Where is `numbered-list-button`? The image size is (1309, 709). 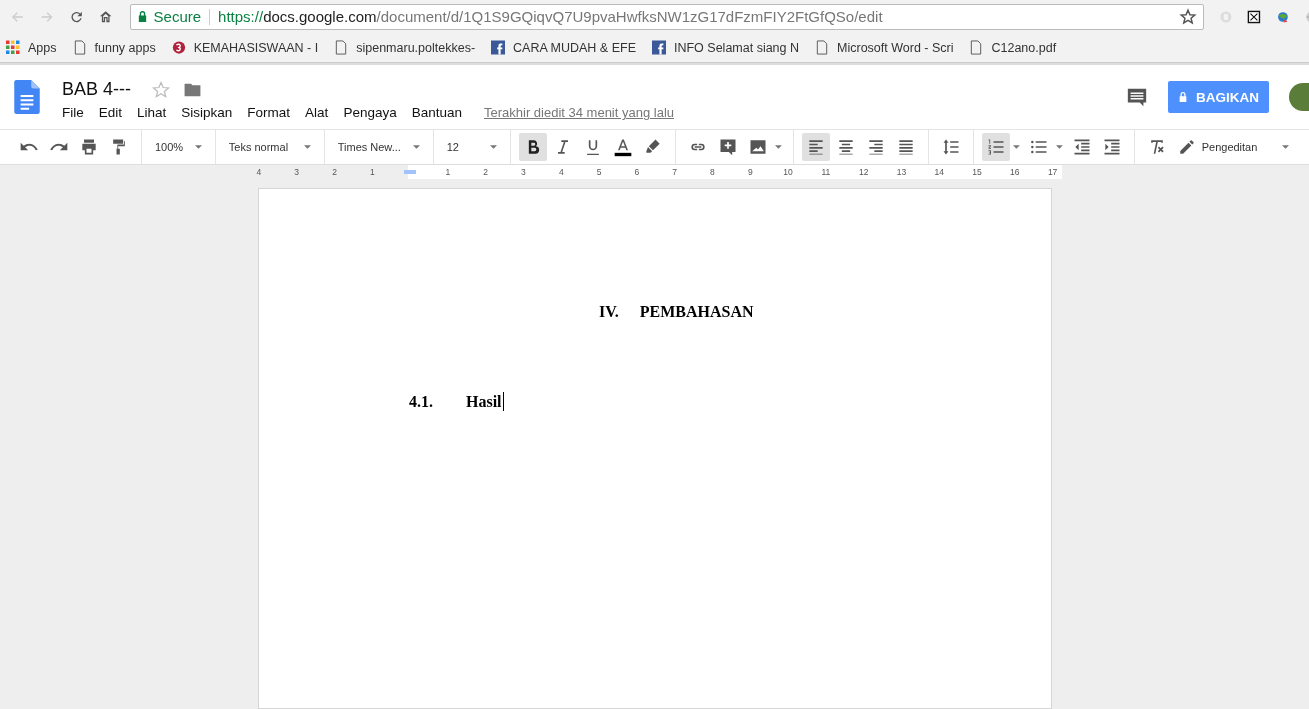
numbered-list-button is located at coordinates (996, 147).